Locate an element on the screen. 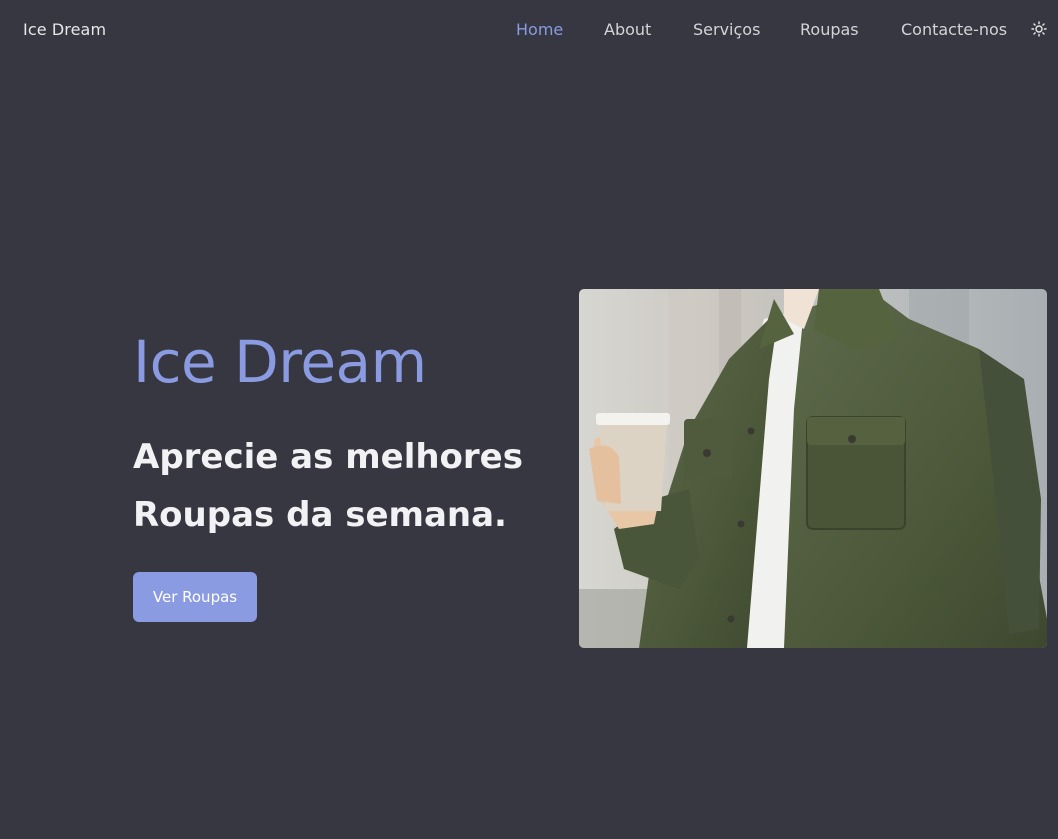 The height and width of the screenshot is (839, 1058). nav-link-roupas: Roupas is located at coordinates (829, 29).